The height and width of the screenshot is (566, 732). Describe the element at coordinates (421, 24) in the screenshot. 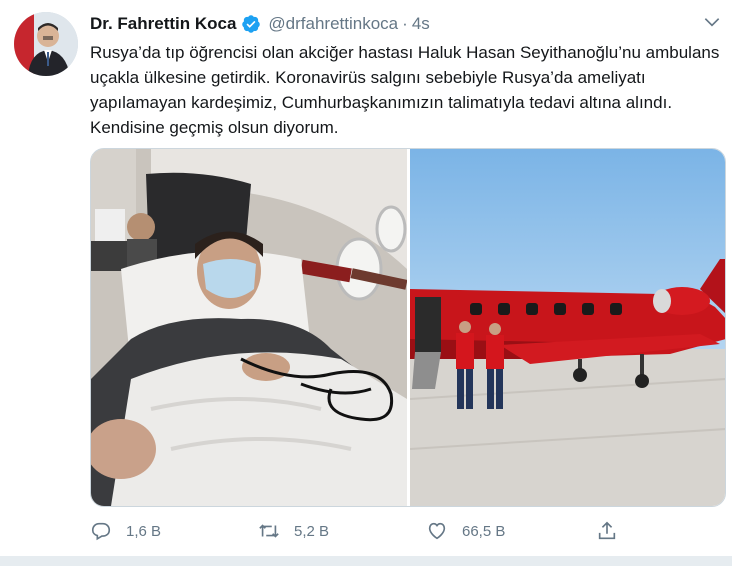

I see `tweet-timestamp: 4s` at that location.